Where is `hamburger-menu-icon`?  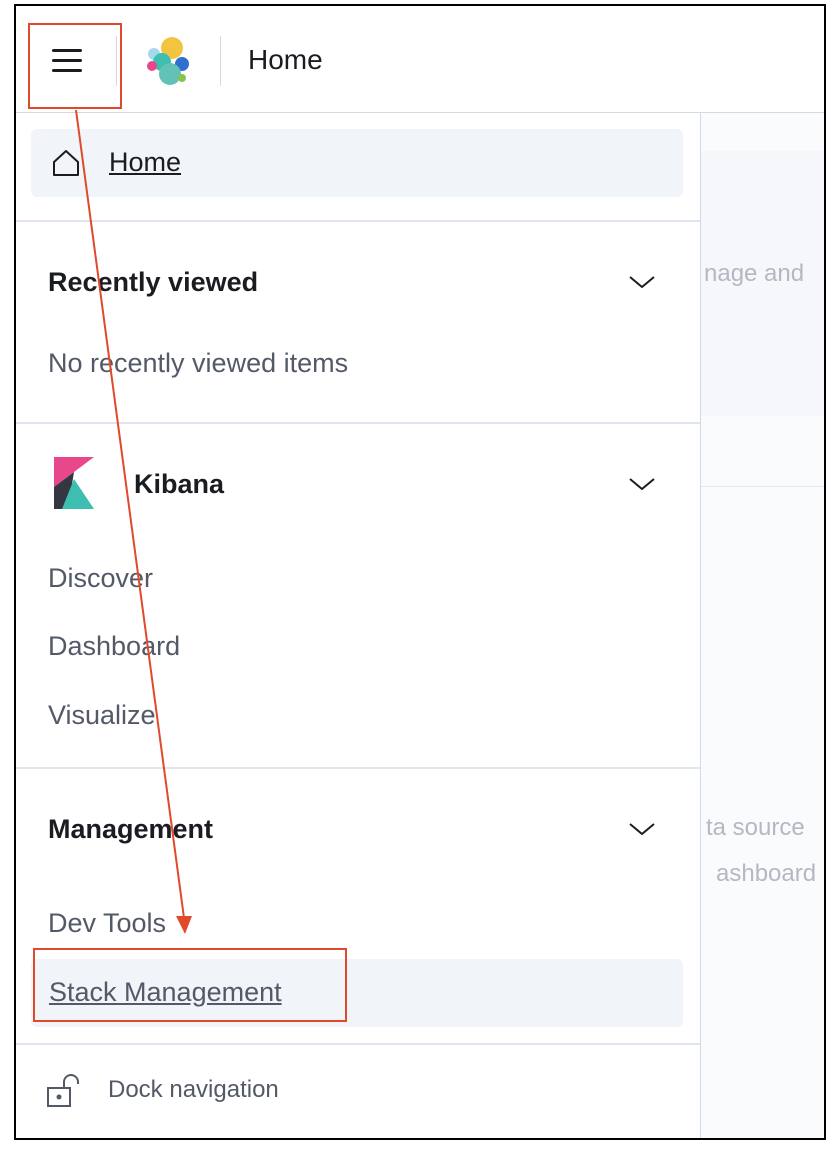 hamburger-menu-icon is located at coordinates (67, 50).